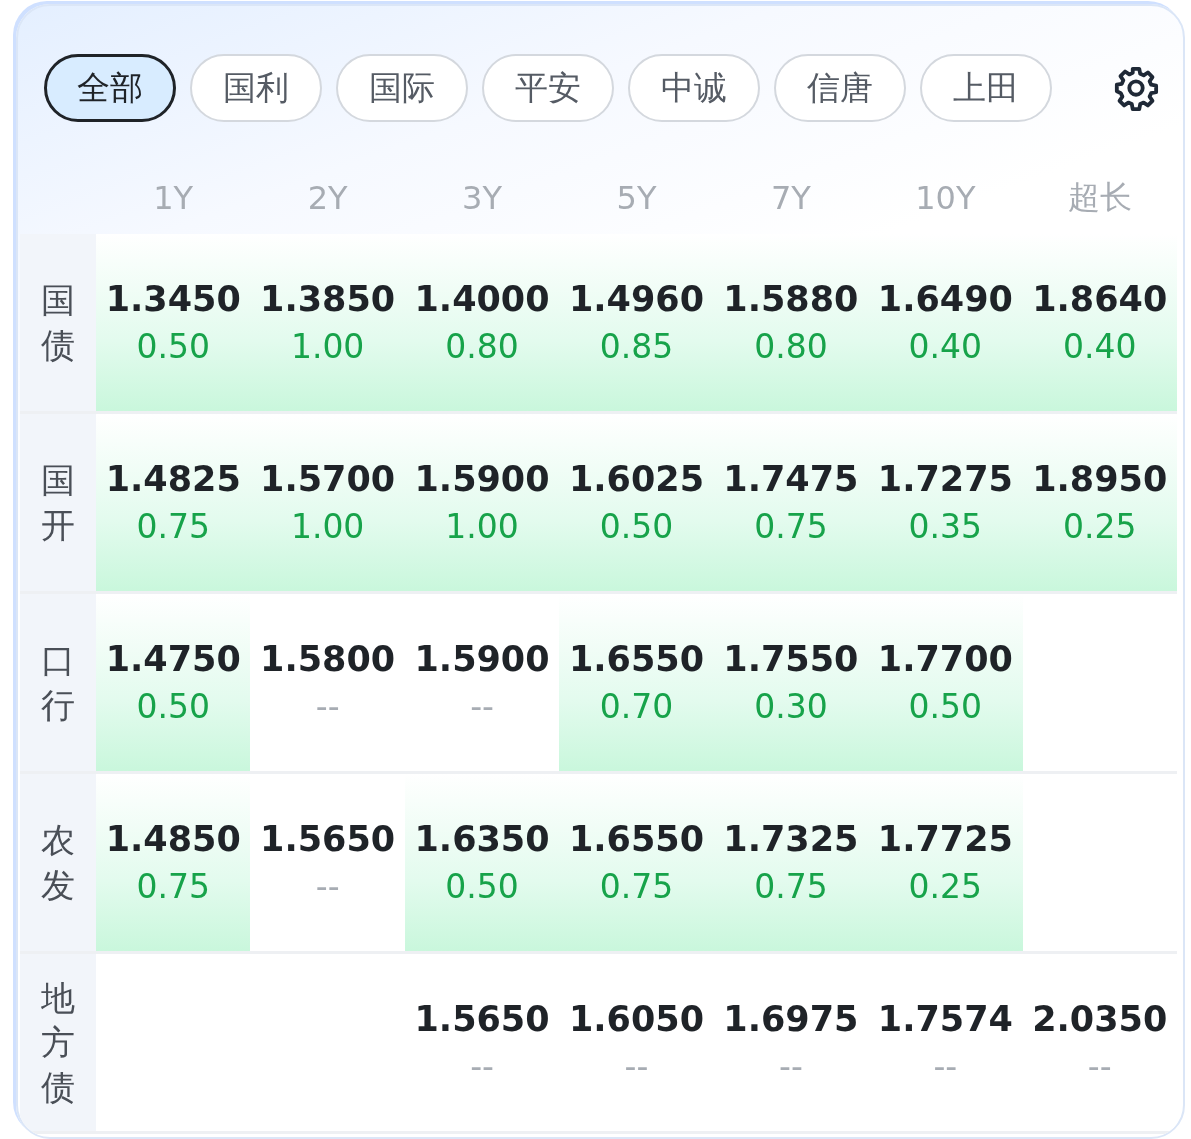 Image resolution: width=1191 pixels, height=1139 pixels. I want to click on yield-value: 1.7574, so click(945, 1019).